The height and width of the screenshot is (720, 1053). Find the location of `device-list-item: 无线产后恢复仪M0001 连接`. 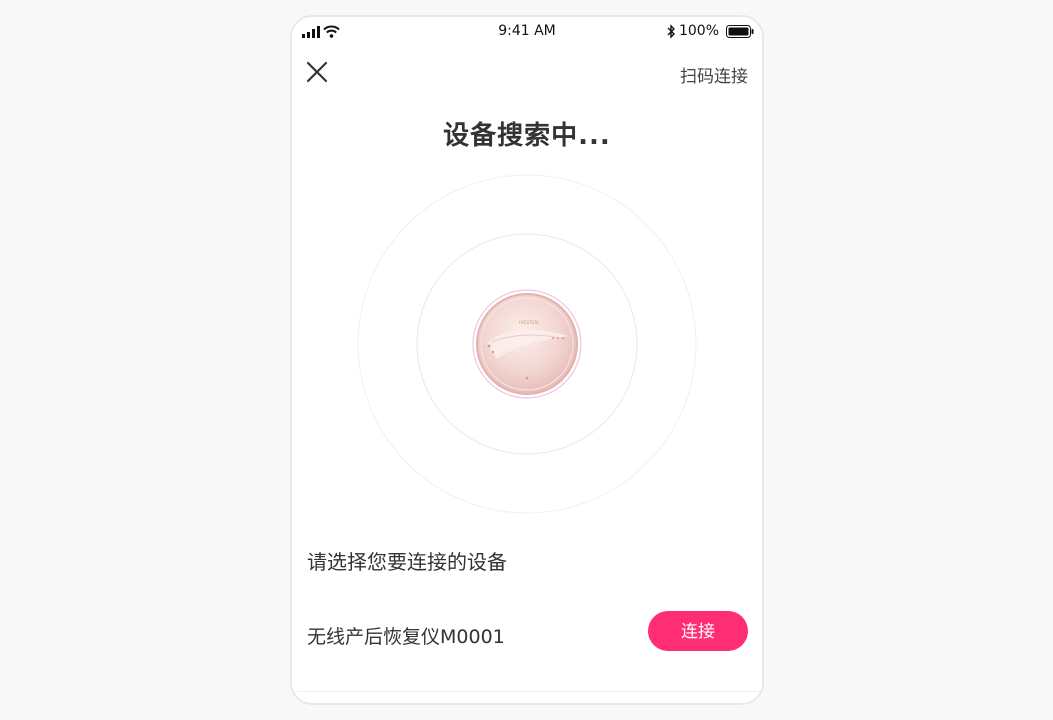

device-list-item: 无线产后恢复仪M0001 连接 is located at coordinates (527, 649).